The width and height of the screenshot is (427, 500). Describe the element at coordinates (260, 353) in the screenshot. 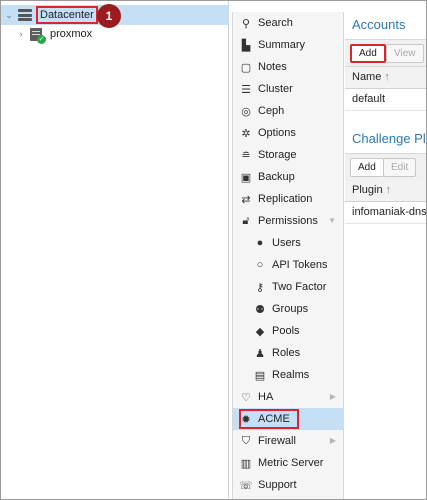

I see `male-icon: ♟` at that location.